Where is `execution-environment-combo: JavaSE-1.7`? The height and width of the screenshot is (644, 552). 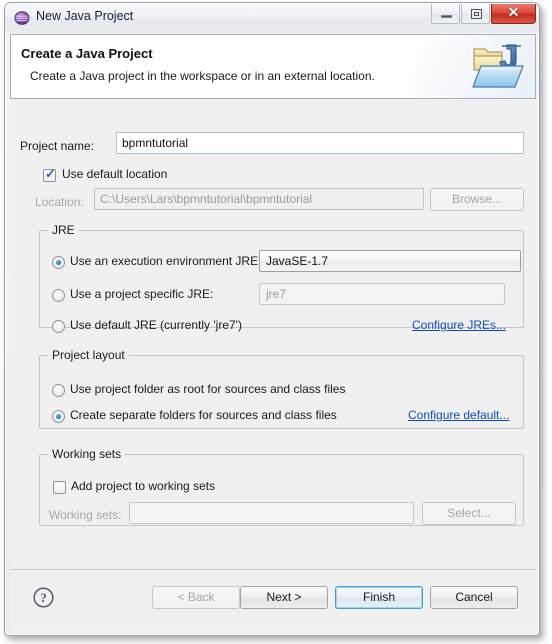 execution-environment-combo: JavaSE-1.7 is located at coordinates (390, 261).